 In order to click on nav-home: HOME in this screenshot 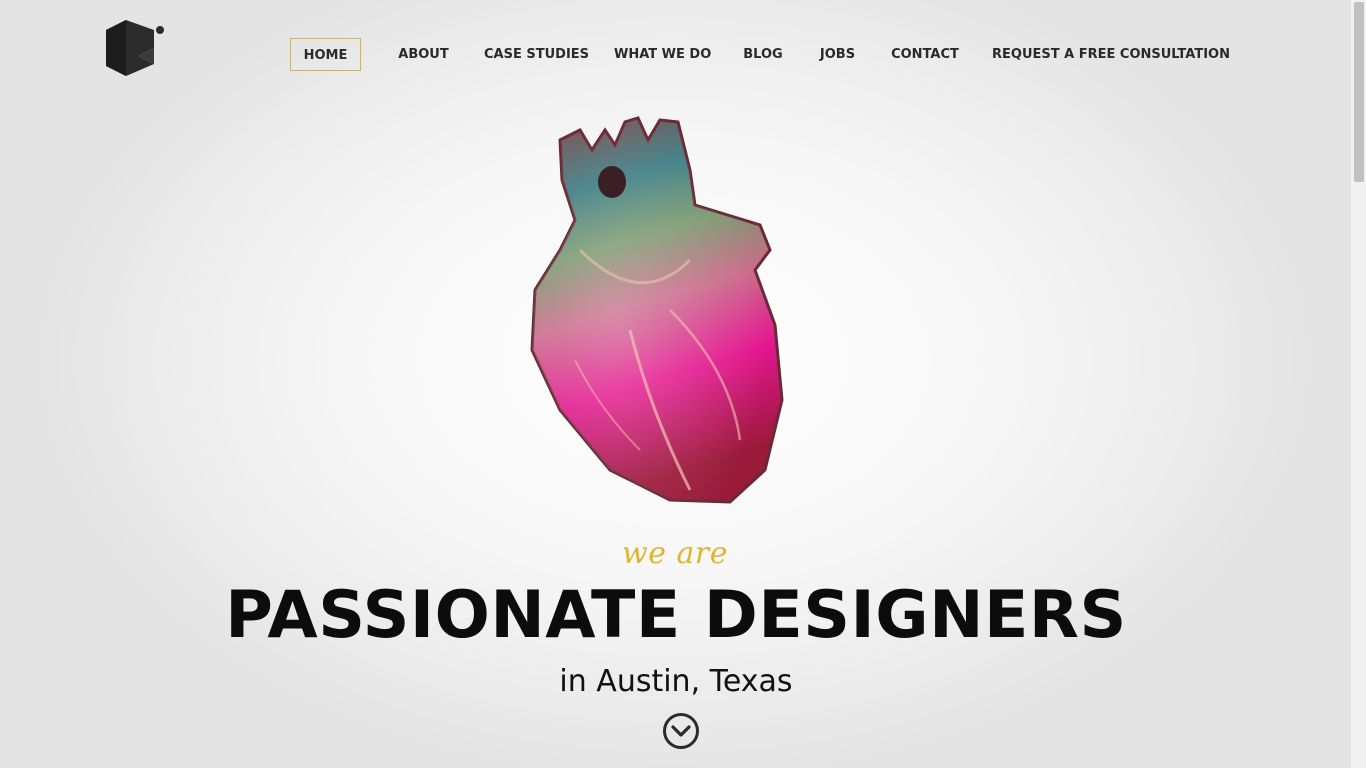, I will do `click(325, 54)`.